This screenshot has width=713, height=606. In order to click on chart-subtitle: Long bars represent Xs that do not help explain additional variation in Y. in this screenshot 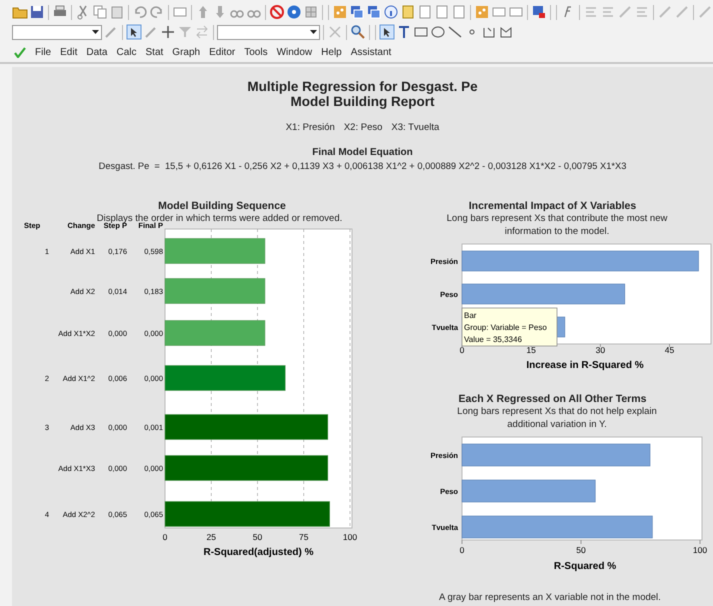, I will do `click(557, 418)`.